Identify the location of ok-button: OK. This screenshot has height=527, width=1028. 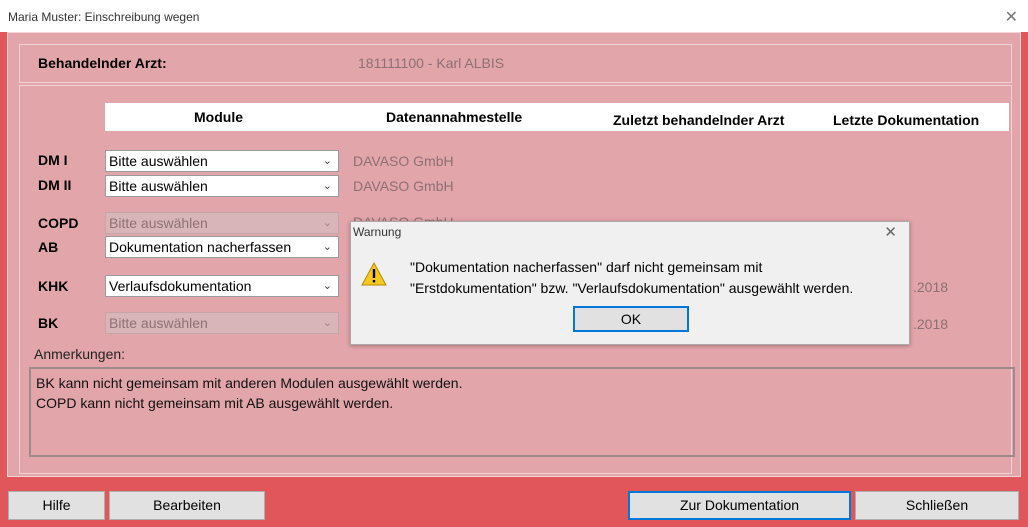
(631, 319).